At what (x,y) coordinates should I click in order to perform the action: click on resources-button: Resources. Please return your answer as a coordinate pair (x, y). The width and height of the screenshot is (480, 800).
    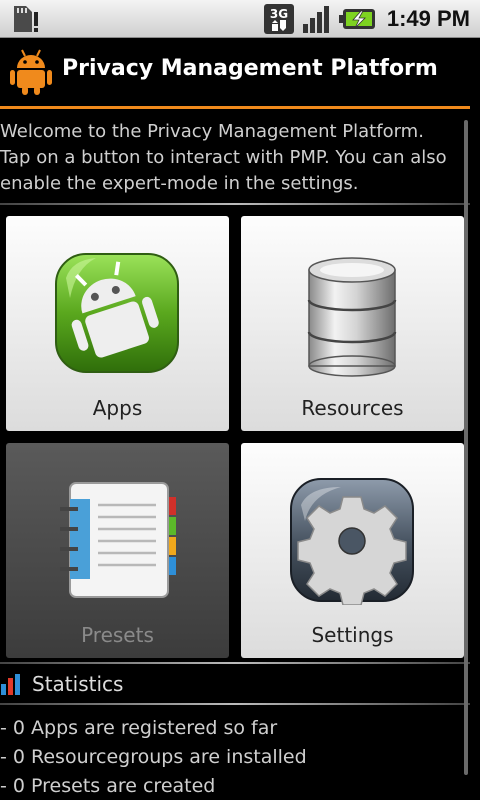
    Looking at the image, I should click on (352, 323).